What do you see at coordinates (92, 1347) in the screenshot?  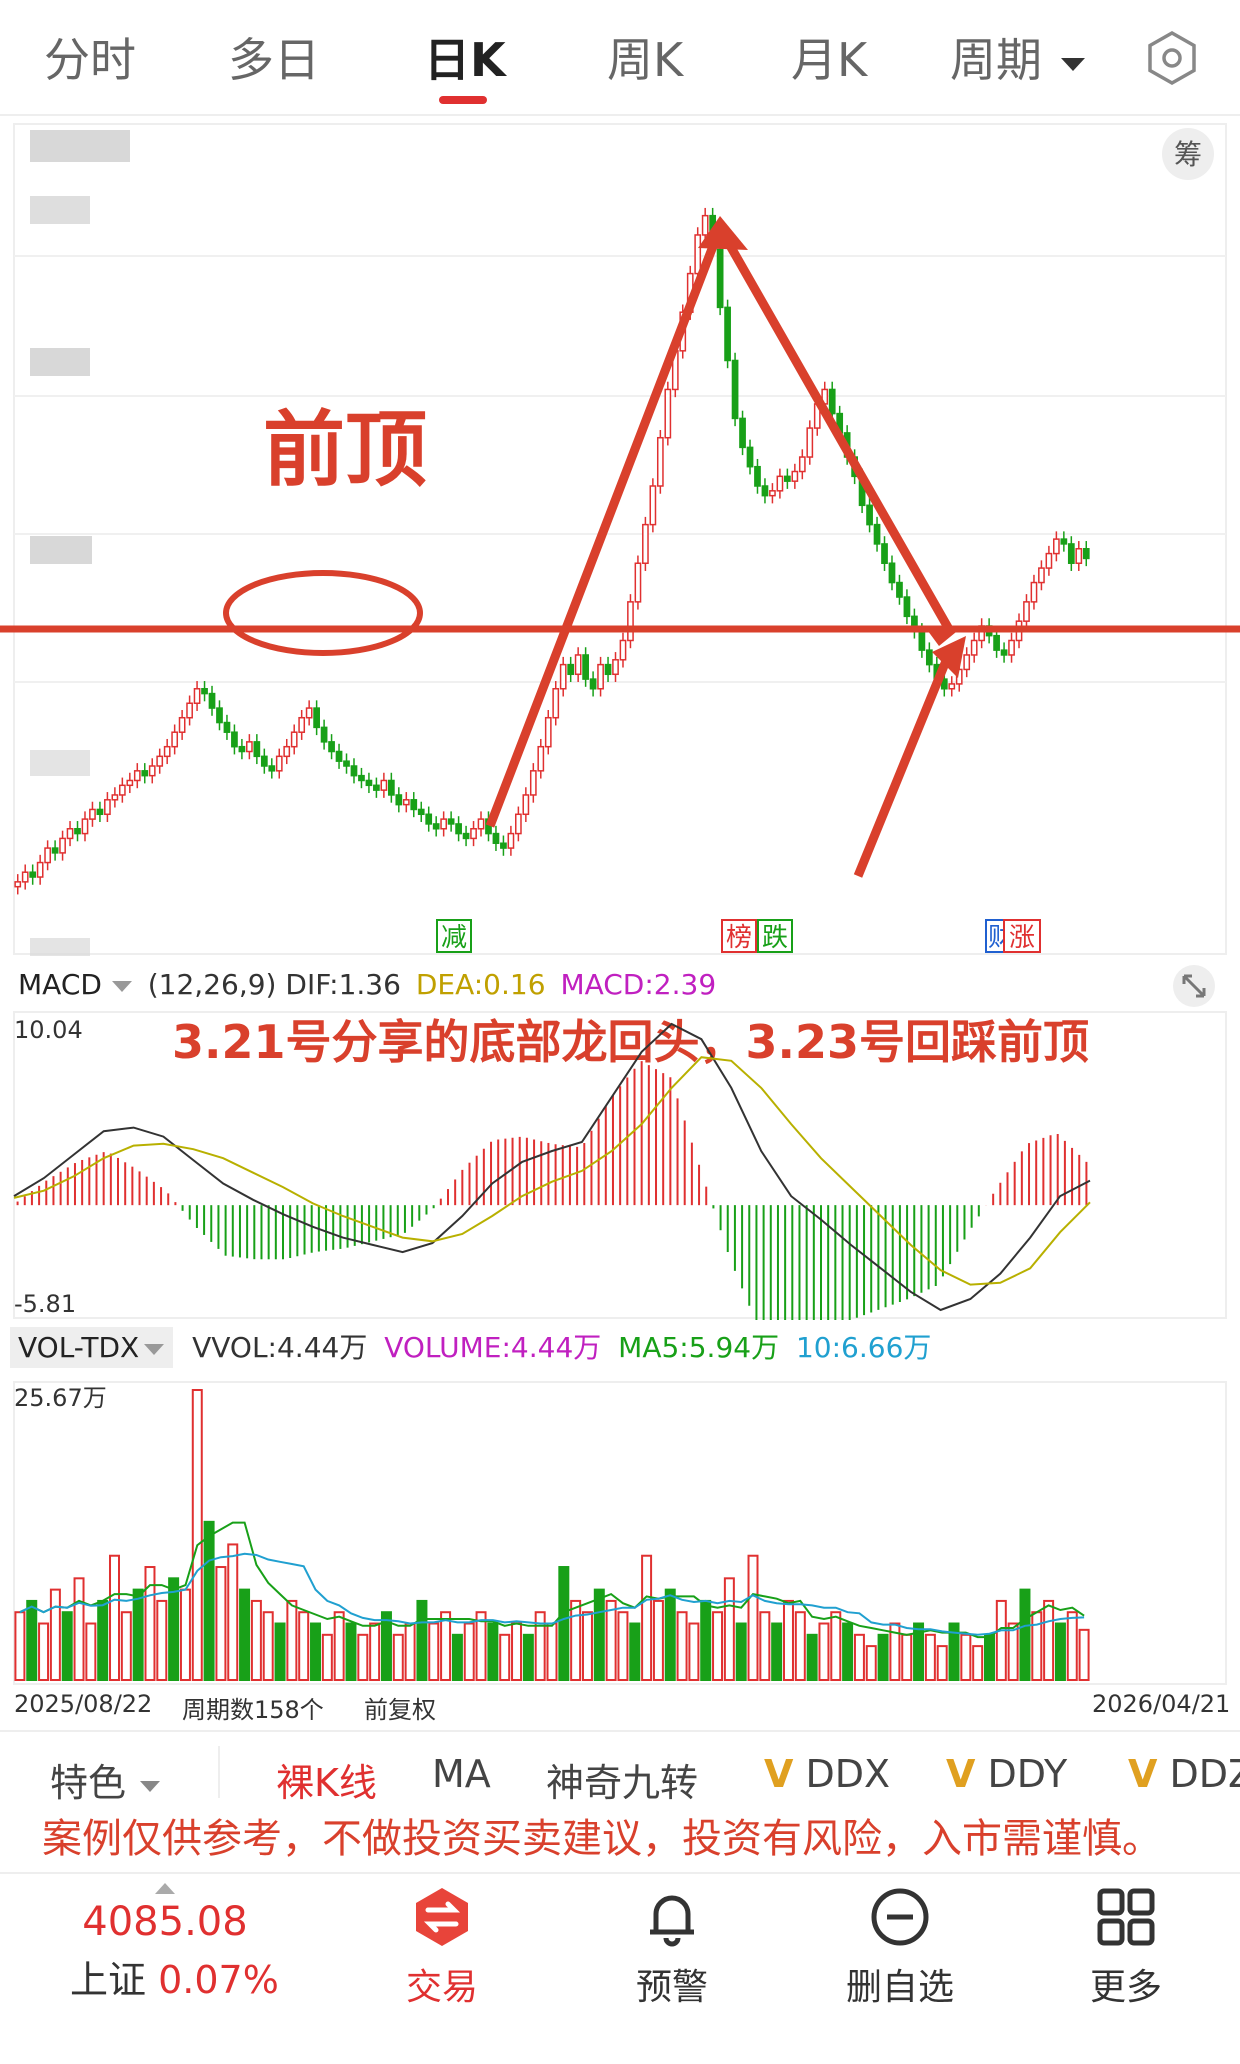 I see `volume-indicator-name: VOL-TDX` at bounding box center [92, 1347].